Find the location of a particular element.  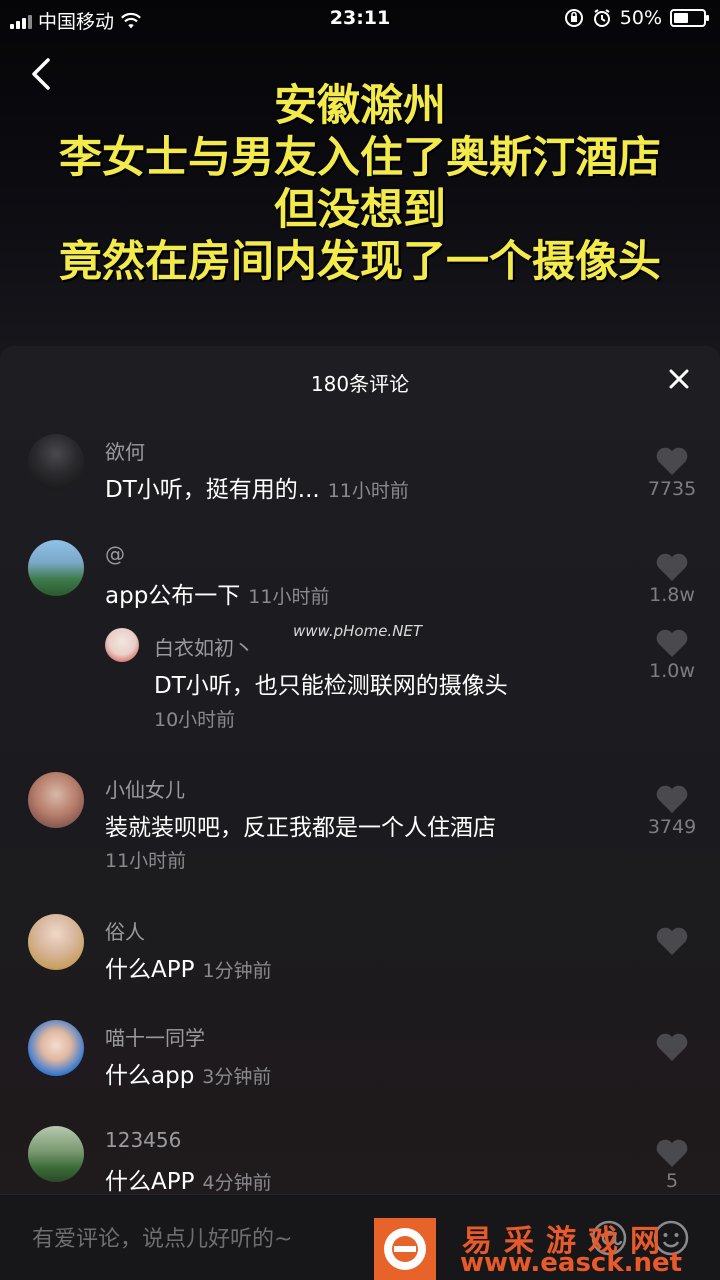

battery-percent: 50% is located at coordinates (640, 18).